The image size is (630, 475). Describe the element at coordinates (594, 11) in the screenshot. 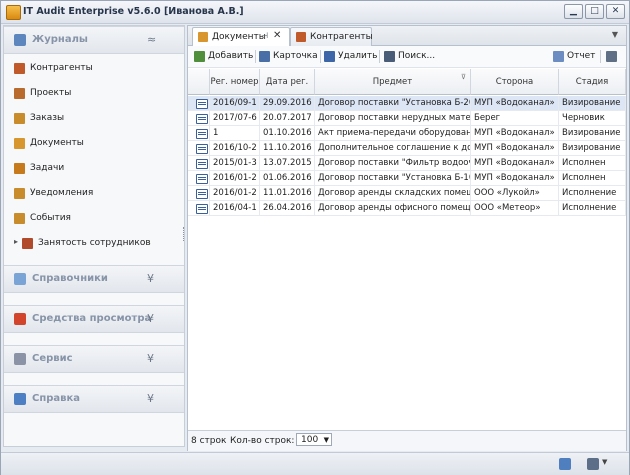

I see `maximize-button: □` at that location.